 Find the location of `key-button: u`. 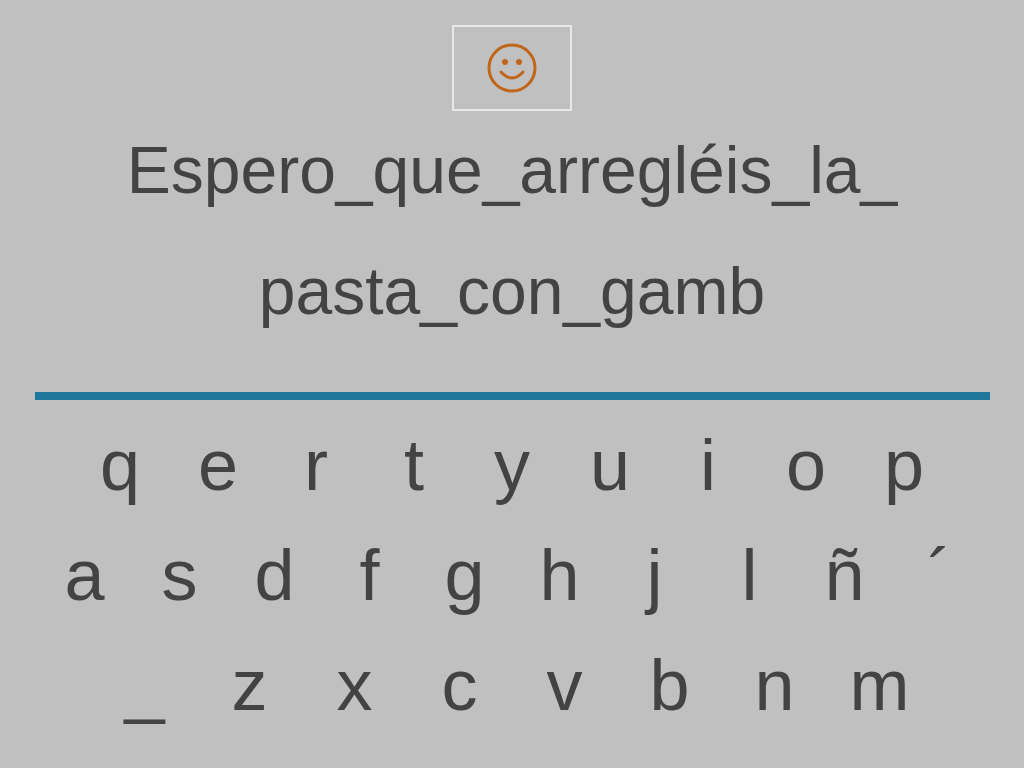

key-button: u is located at coordinates (610, 465).